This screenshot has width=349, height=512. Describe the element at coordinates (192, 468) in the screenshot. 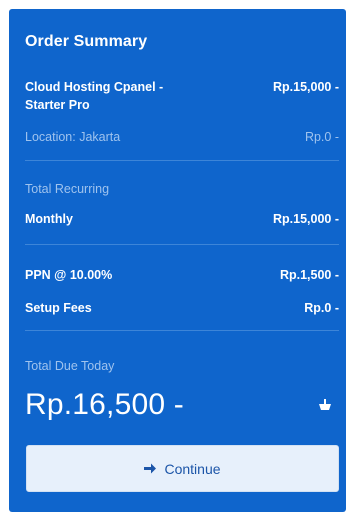

I see `continue-label: Continue` at that location.